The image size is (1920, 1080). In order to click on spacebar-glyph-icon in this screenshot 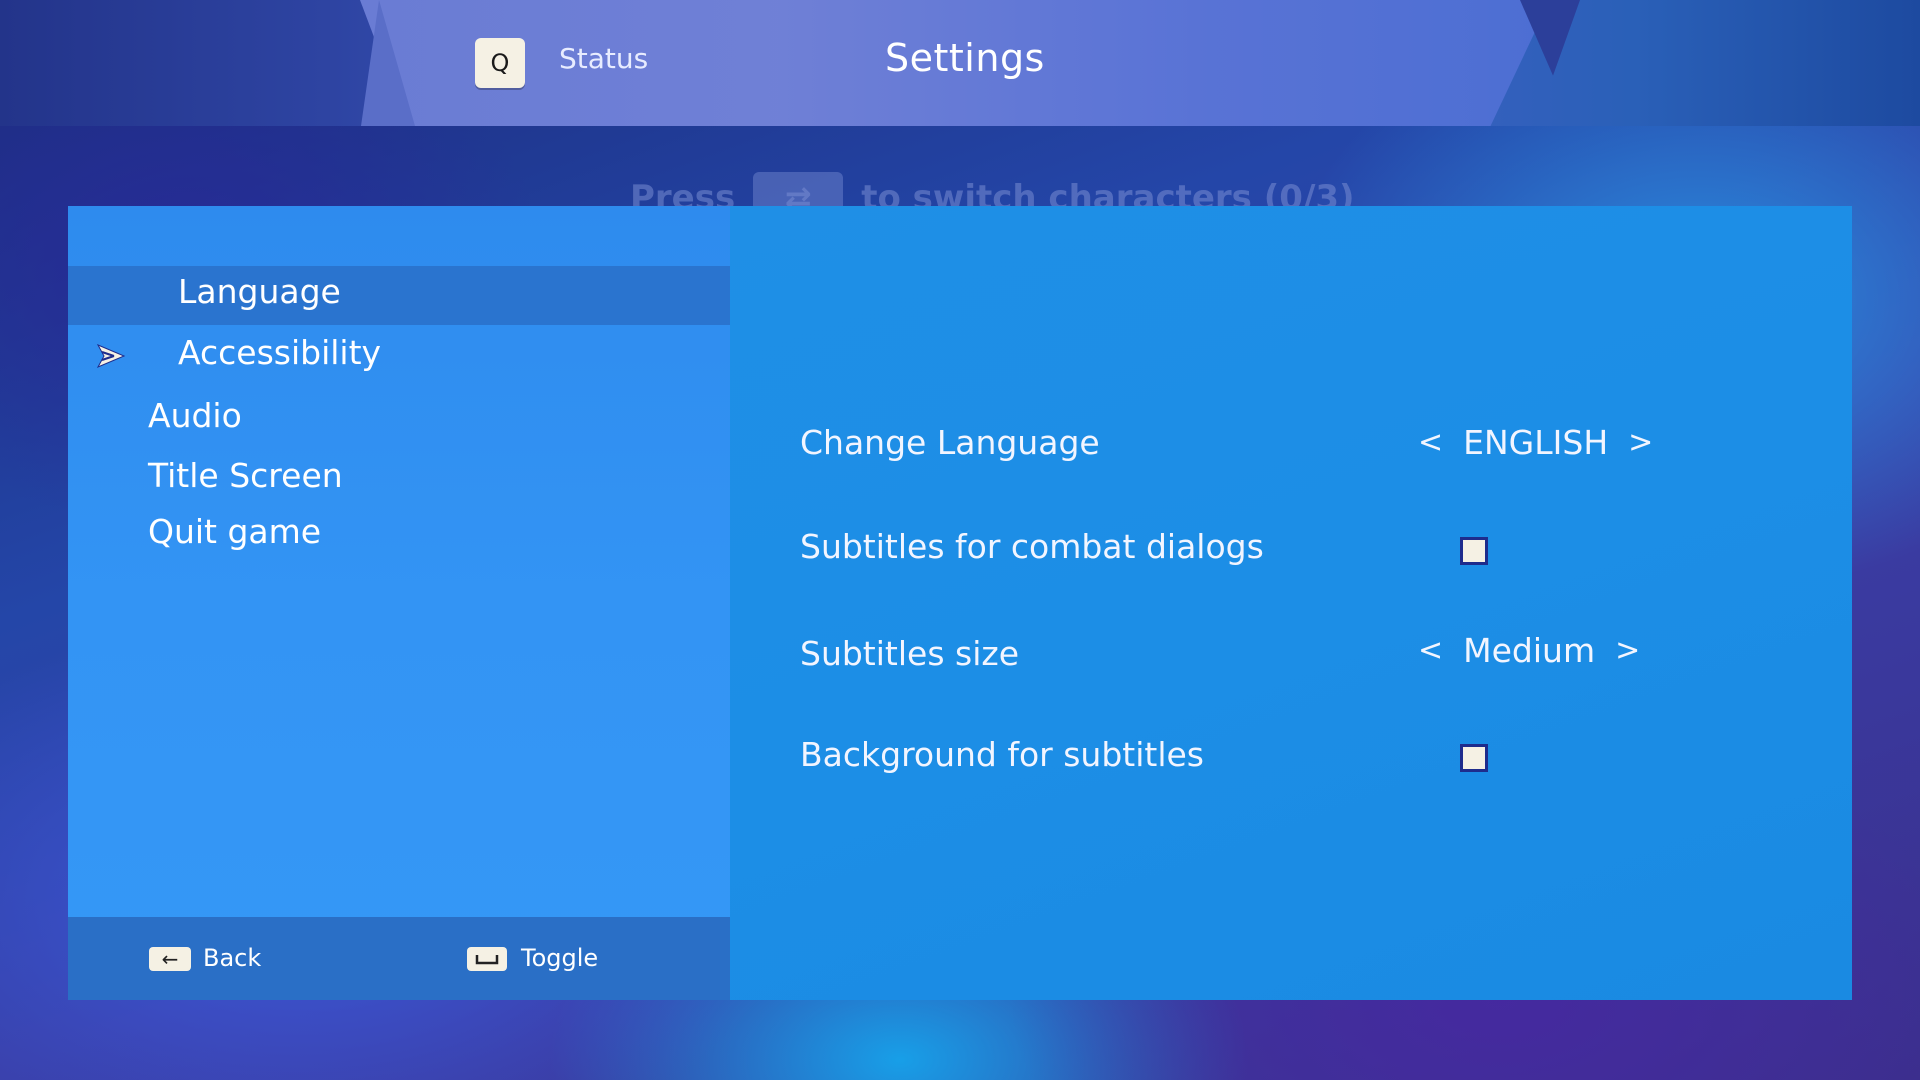, I will do `click(487, 960)`.